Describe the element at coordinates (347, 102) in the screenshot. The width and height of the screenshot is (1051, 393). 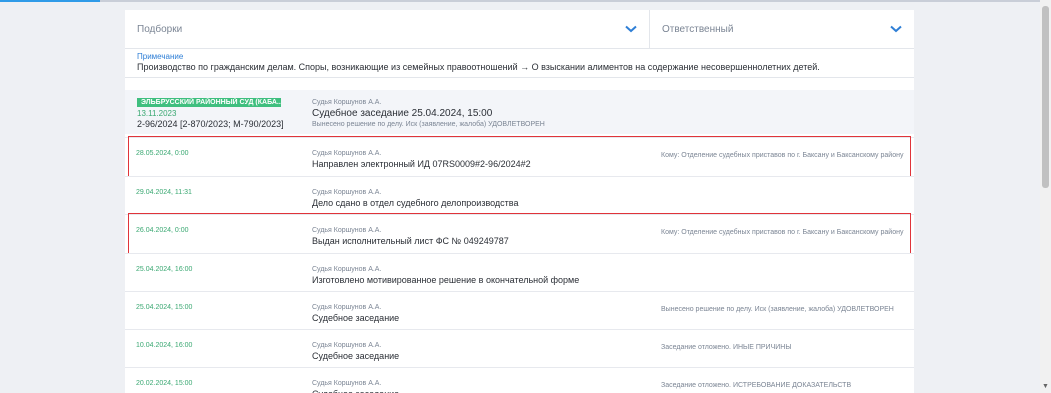
I see `case-judge: Судья Коршунов А.А.` at that location.